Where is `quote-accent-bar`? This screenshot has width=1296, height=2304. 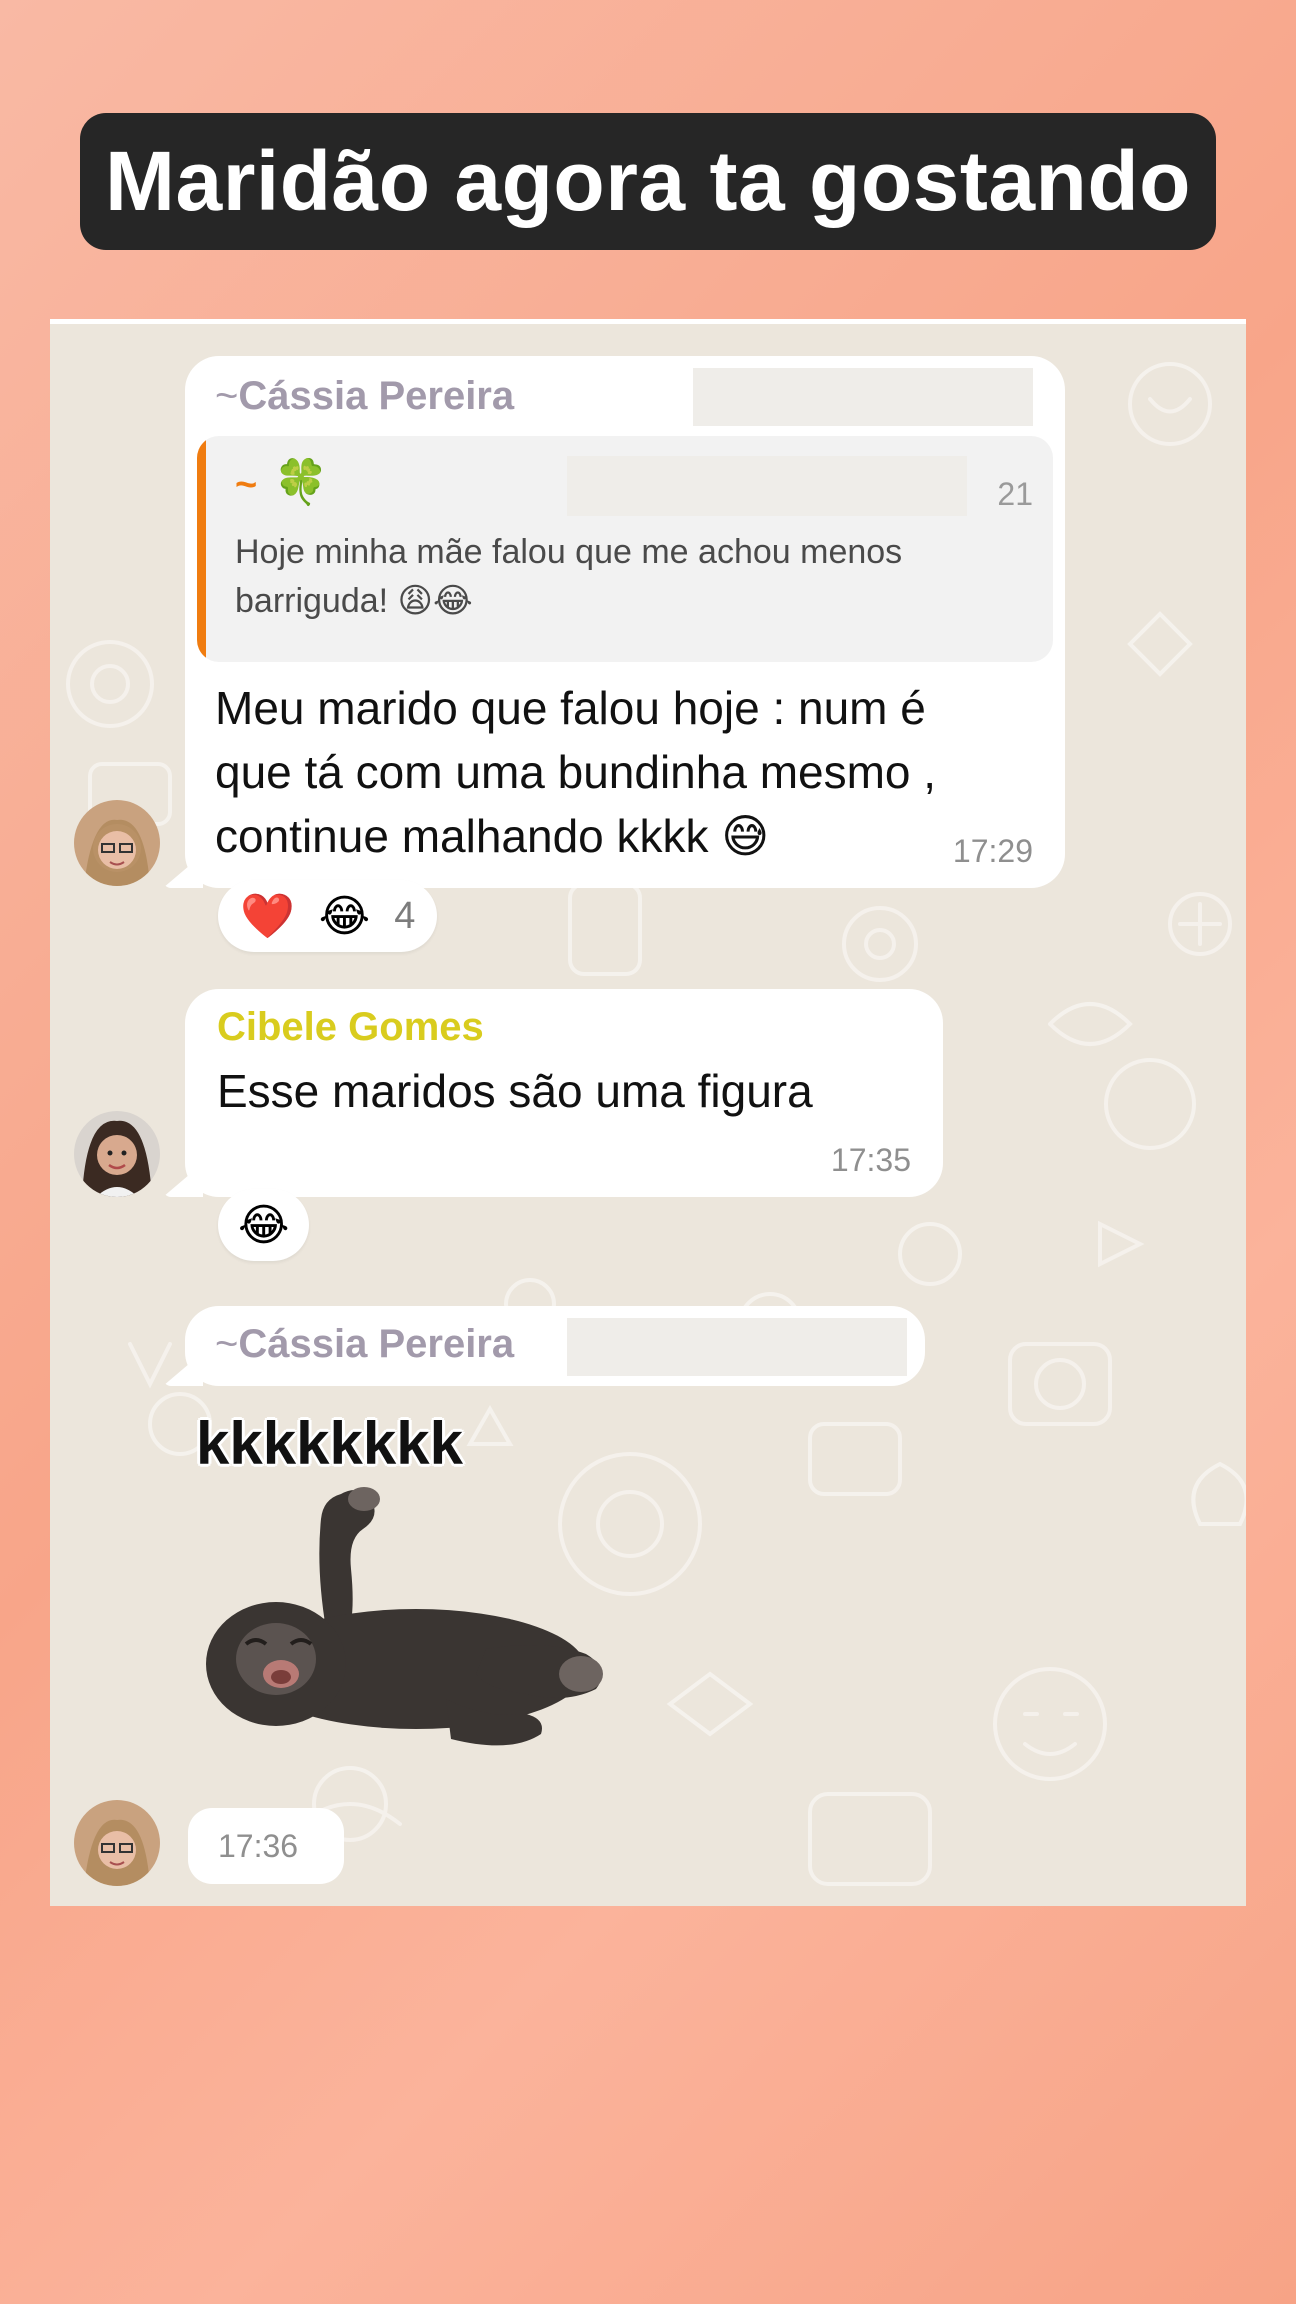
quote-accent-bar is located at coordinates (201, 549).